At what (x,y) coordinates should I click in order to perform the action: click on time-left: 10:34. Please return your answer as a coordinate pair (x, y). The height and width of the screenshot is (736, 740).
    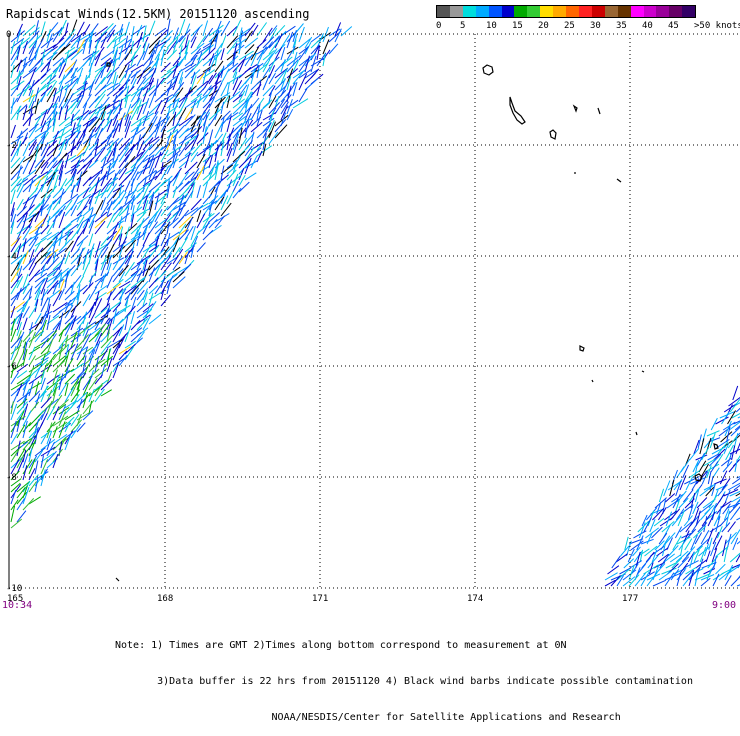
    Looking at the image, I should click on (17, 605).